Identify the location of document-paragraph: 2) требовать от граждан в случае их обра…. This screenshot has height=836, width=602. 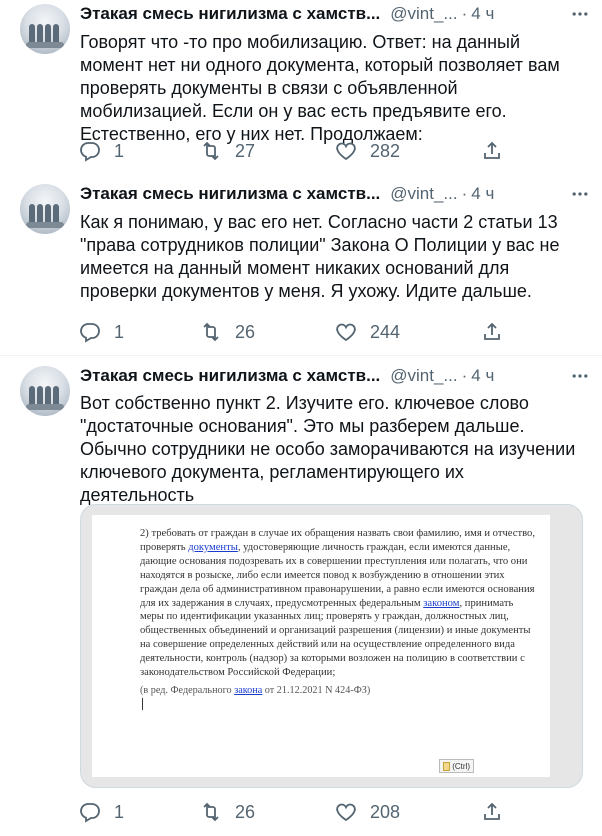
(338, 603).